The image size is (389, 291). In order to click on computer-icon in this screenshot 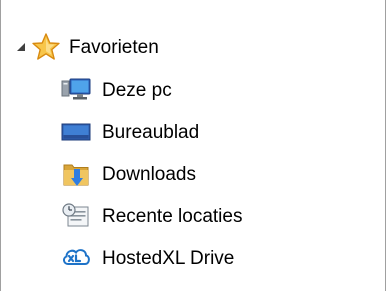, I will do `click(76, 90)`.